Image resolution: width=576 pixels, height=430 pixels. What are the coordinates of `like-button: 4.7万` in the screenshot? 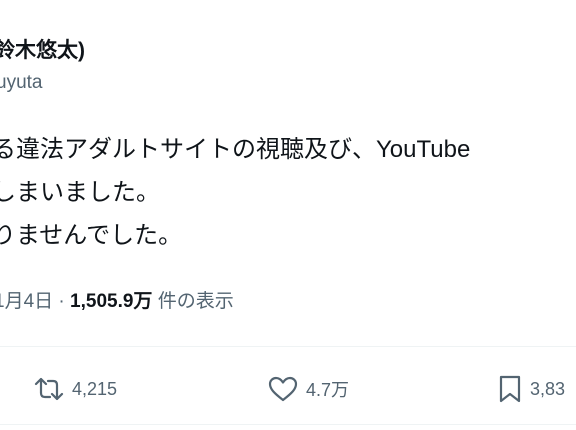 It's located at (308, 389).